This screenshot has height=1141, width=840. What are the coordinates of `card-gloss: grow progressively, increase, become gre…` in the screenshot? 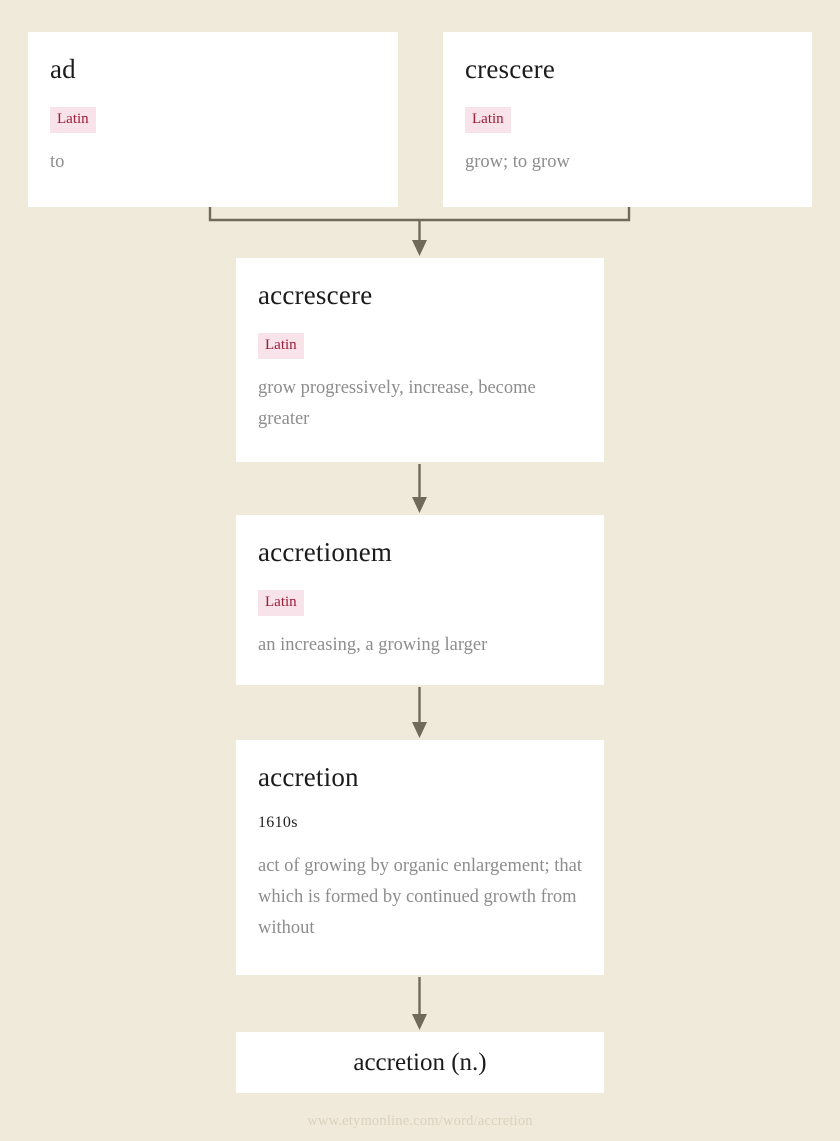 It's located at (397, 404).